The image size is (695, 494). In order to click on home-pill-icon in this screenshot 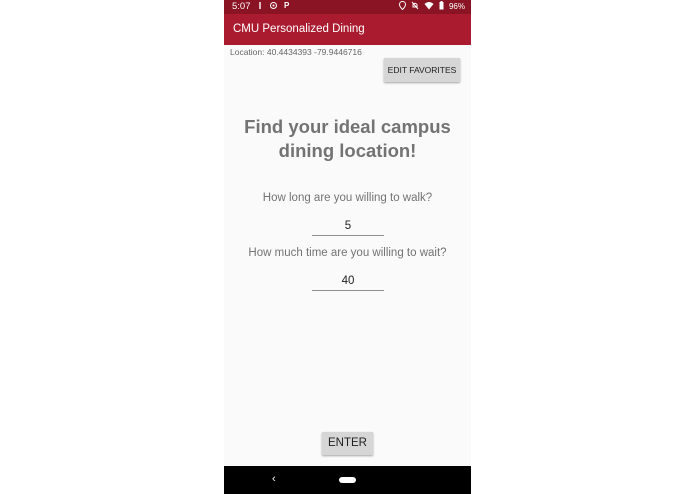, I will do `click(347, 480)`.